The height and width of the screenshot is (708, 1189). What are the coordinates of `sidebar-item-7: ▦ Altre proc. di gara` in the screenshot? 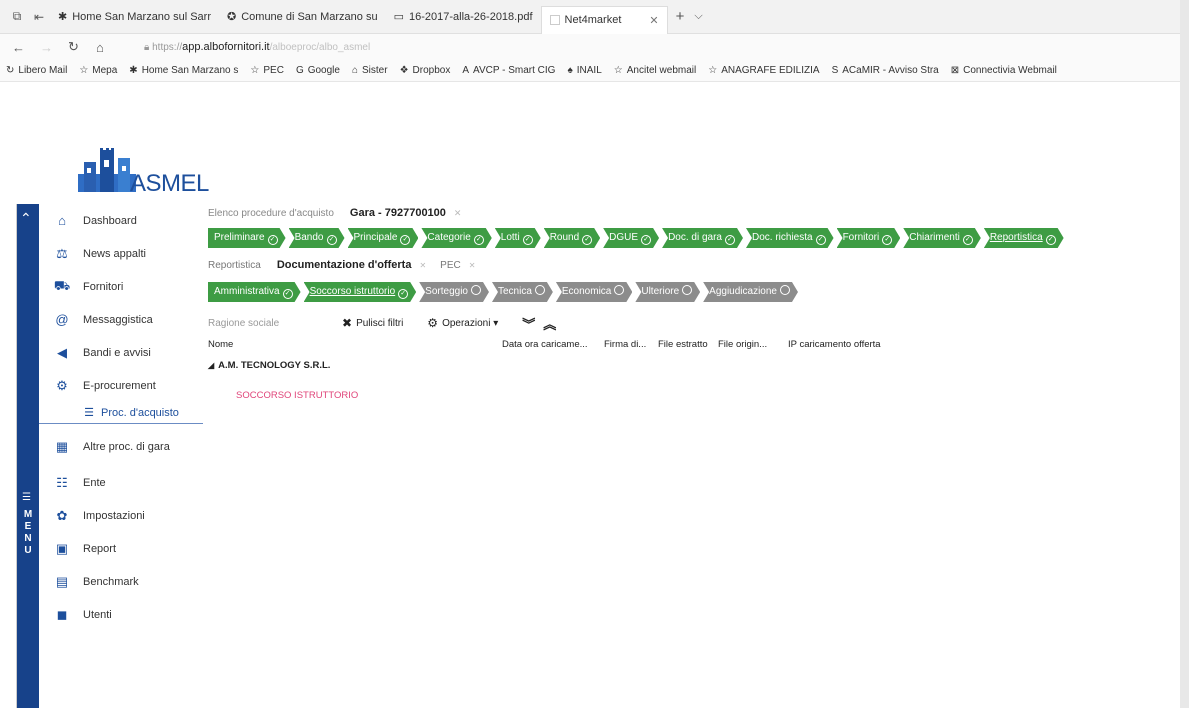 It's located at (121, 447).